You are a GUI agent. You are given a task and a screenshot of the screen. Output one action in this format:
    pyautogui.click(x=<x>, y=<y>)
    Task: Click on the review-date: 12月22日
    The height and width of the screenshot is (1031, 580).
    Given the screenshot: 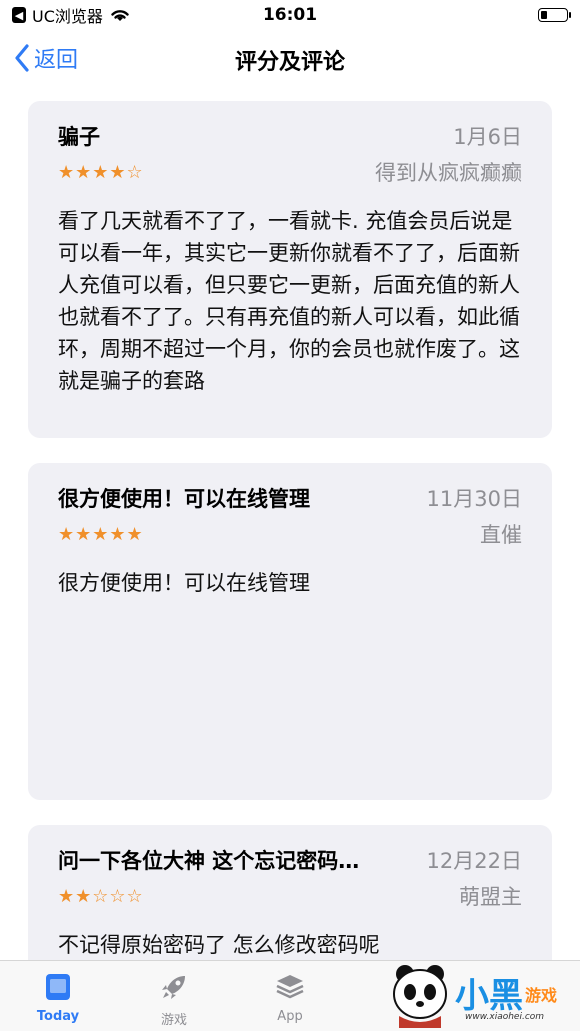 What is the action you would take?
    pyautogui.click(x=474, y=861)
    